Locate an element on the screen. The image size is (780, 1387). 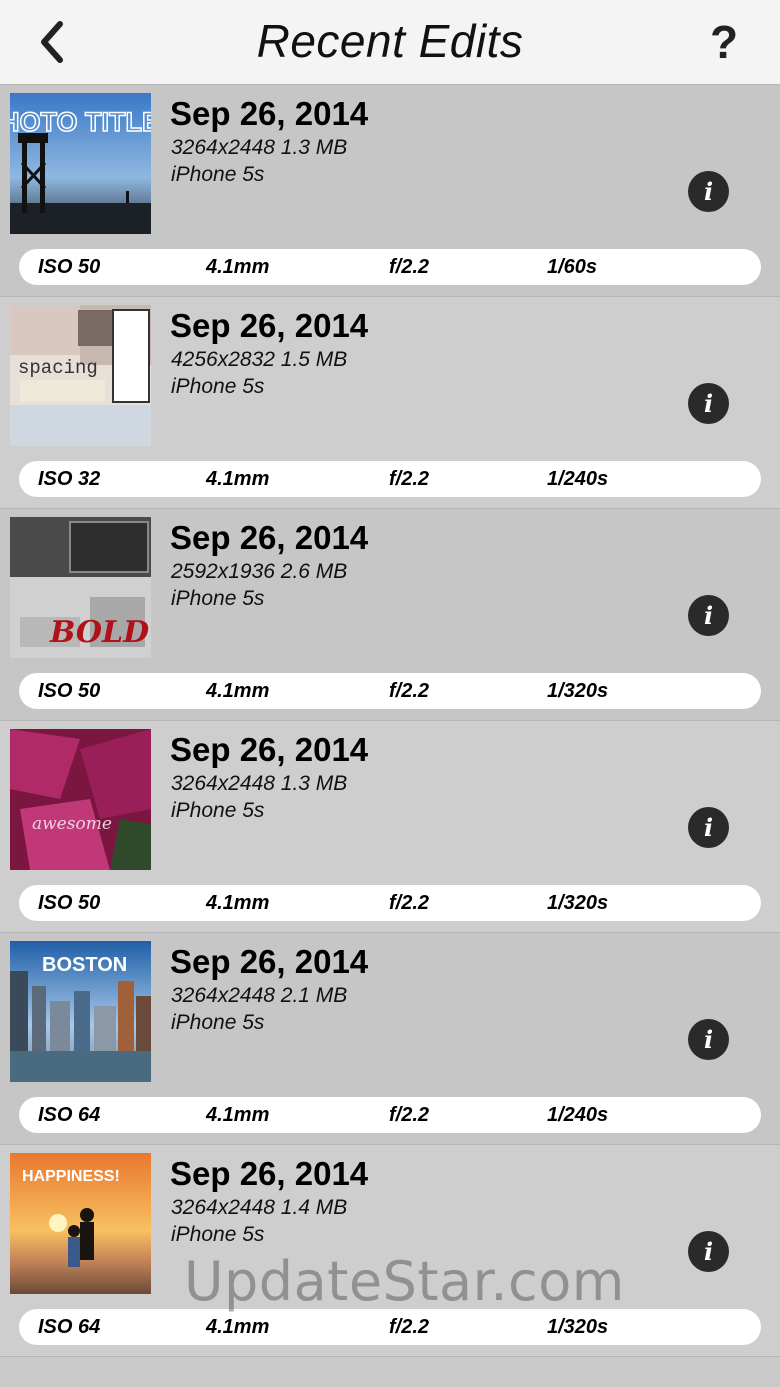
iso-value: ISO 32 is located at coordinates (69, 479).